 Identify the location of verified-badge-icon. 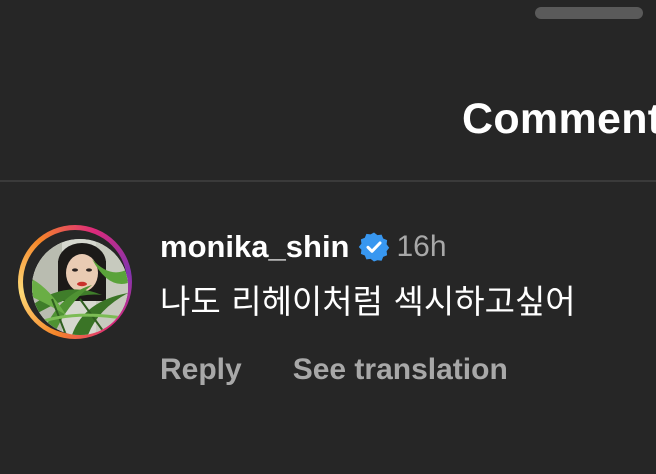
(374, 247).